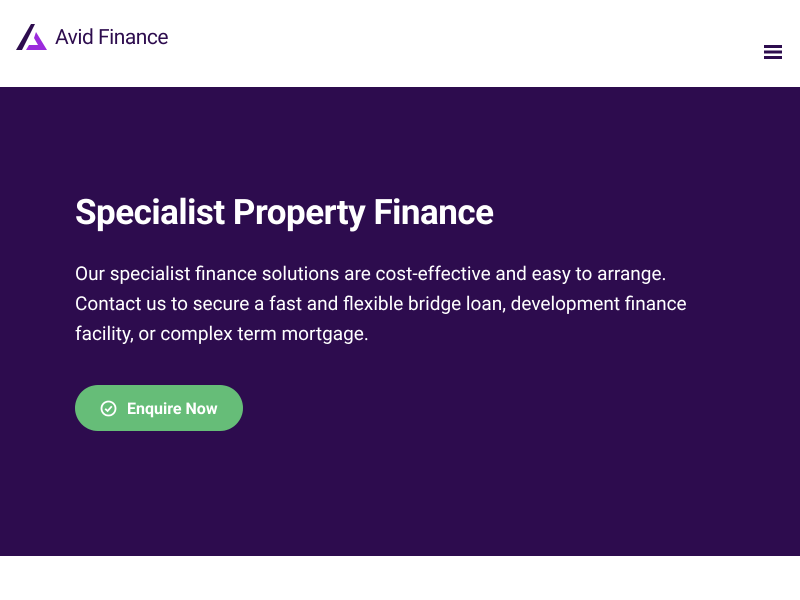 This screenshot has height=600, width=800. Describe the element at coordinates (159, 408) in the screenshot. I see `enquire-button: Enquire Now` at that location.